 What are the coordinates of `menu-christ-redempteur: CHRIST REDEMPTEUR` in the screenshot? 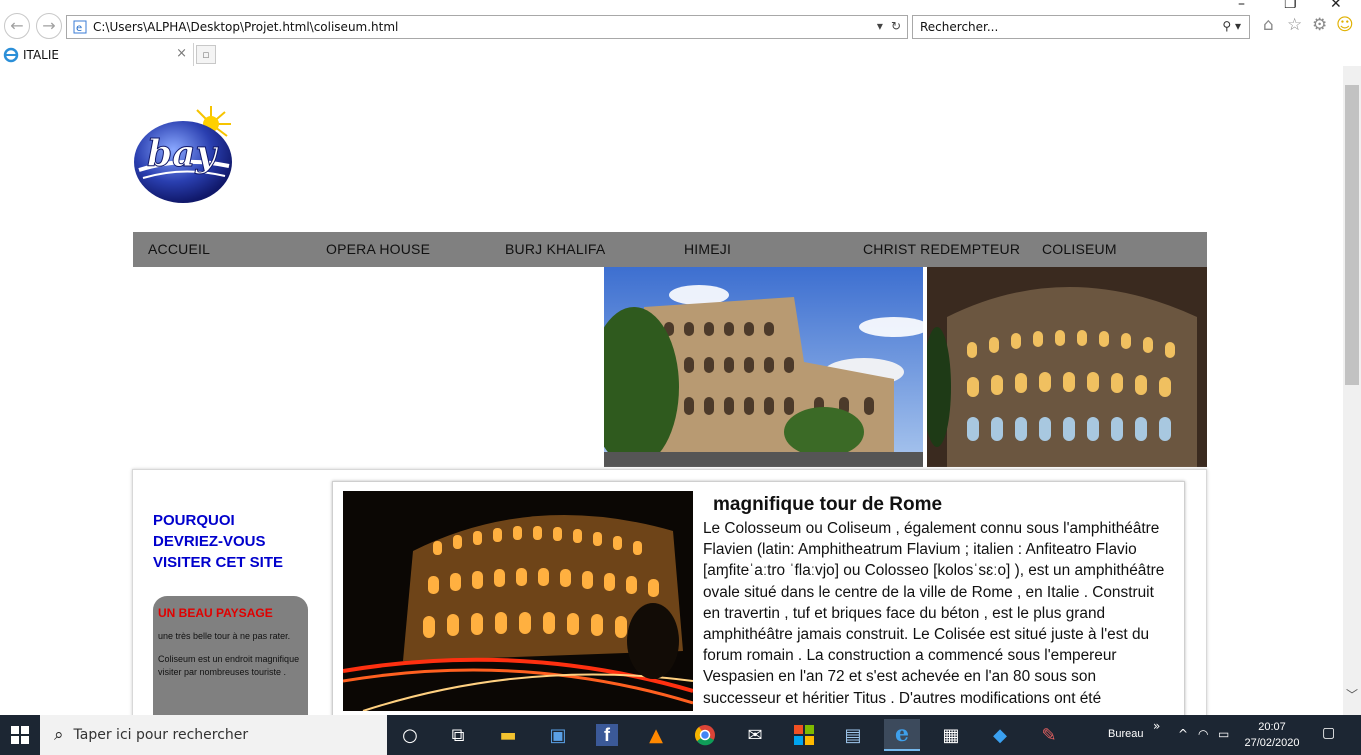 It's located at (941, 249).